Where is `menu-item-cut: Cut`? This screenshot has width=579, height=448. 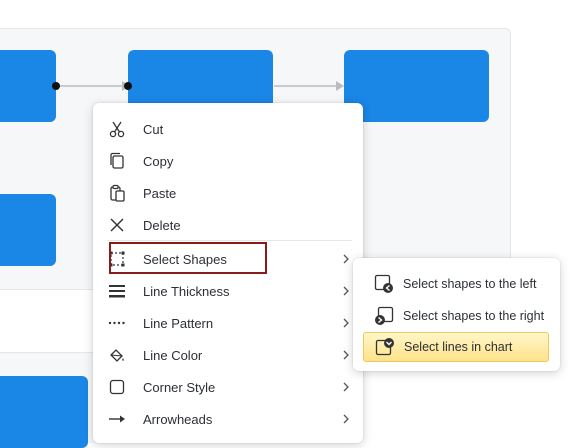 menu-item-cut: Cut is located at coordinates (229, 129).